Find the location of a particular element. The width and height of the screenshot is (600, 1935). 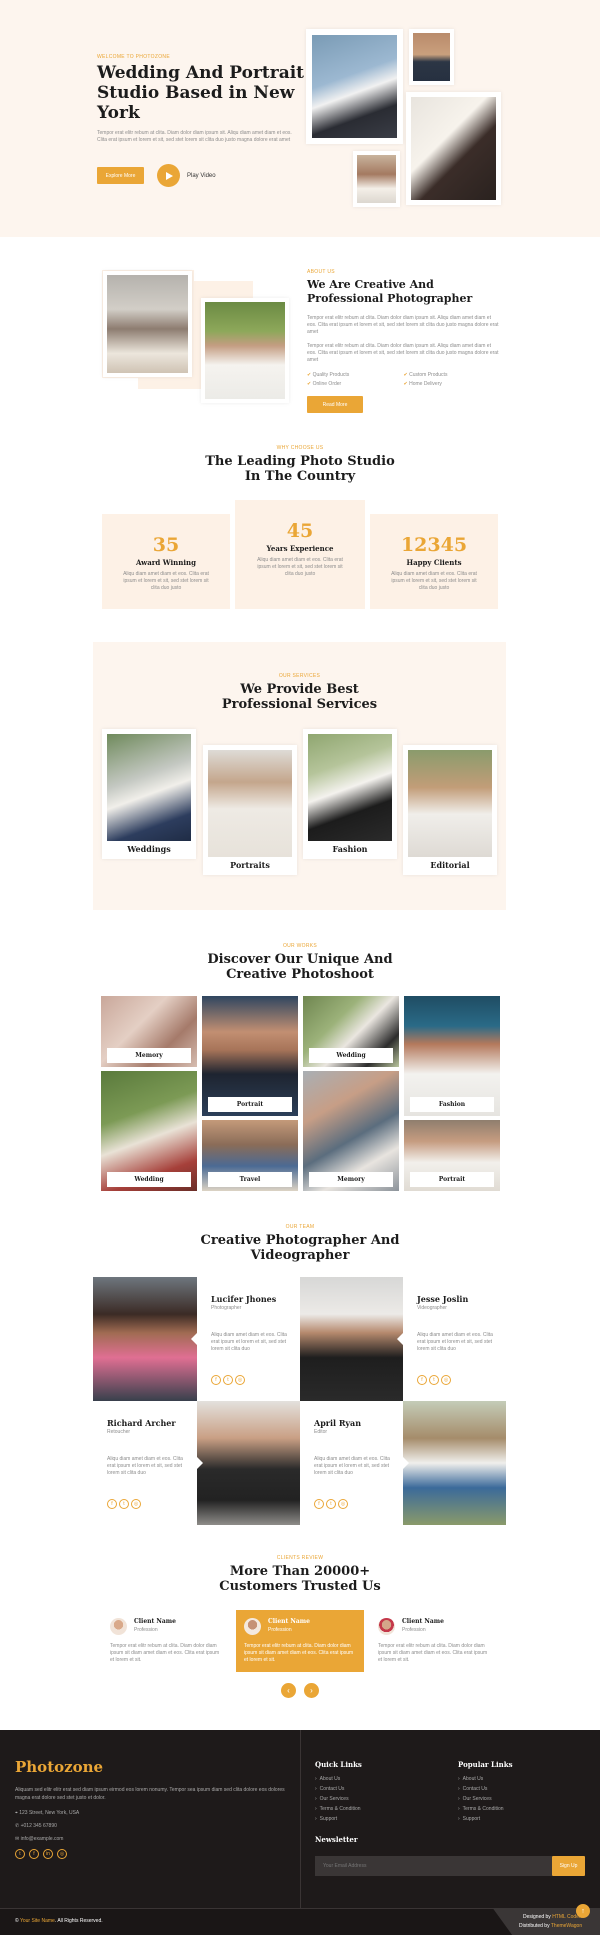

client-role: Profession is located at coordinates (146, 1630).